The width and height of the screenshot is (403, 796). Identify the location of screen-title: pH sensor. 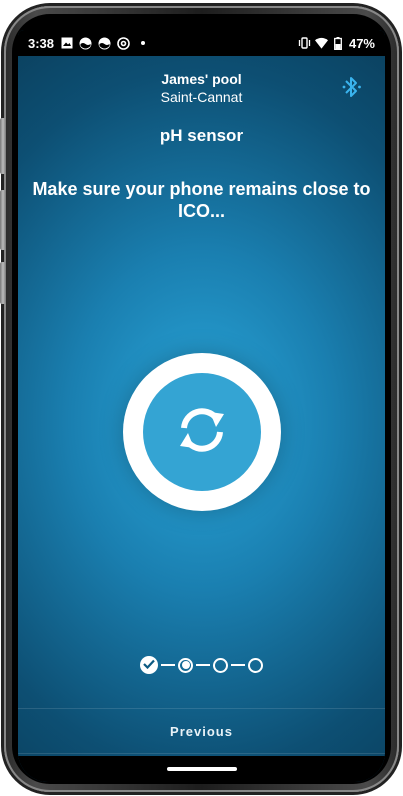
(201, 135).